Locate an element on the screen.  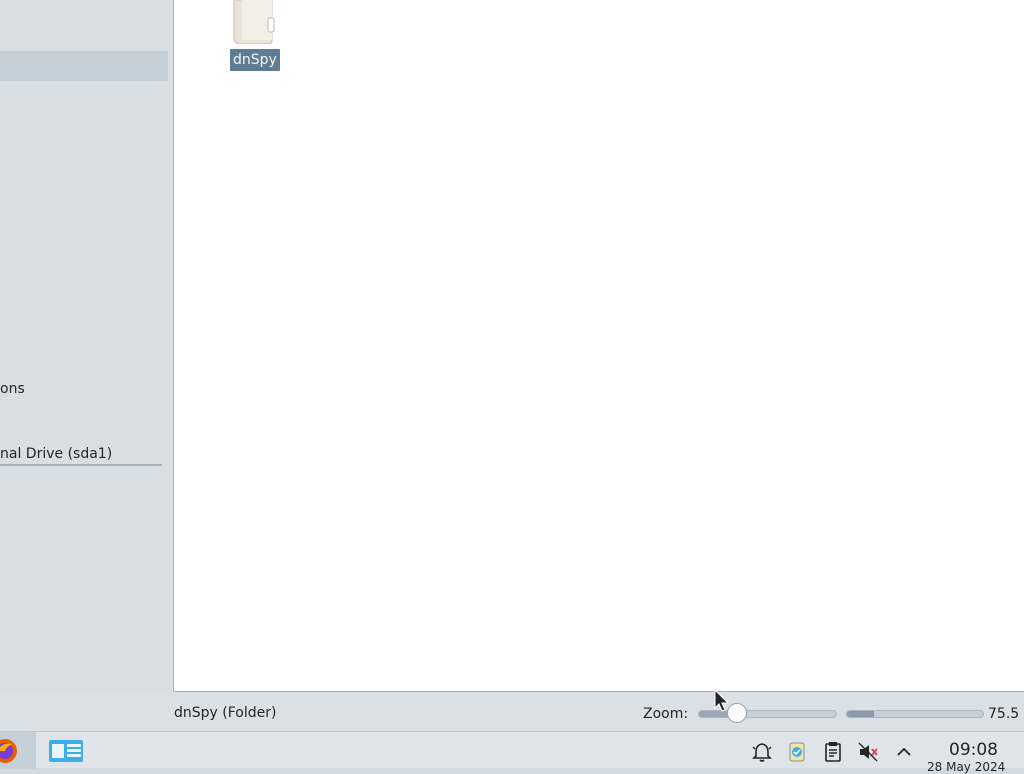
zoom-value: 75.5 is located at coordinates (1004, 714).